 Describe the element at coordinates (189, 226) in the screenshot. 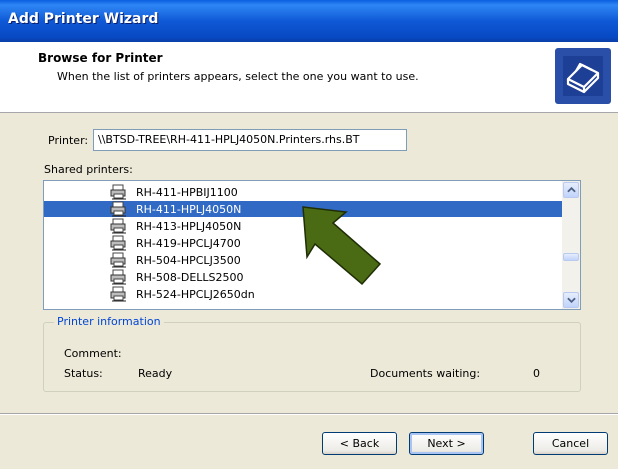

I see `printer-name: RH-413-HPLJ4050N` at that location.